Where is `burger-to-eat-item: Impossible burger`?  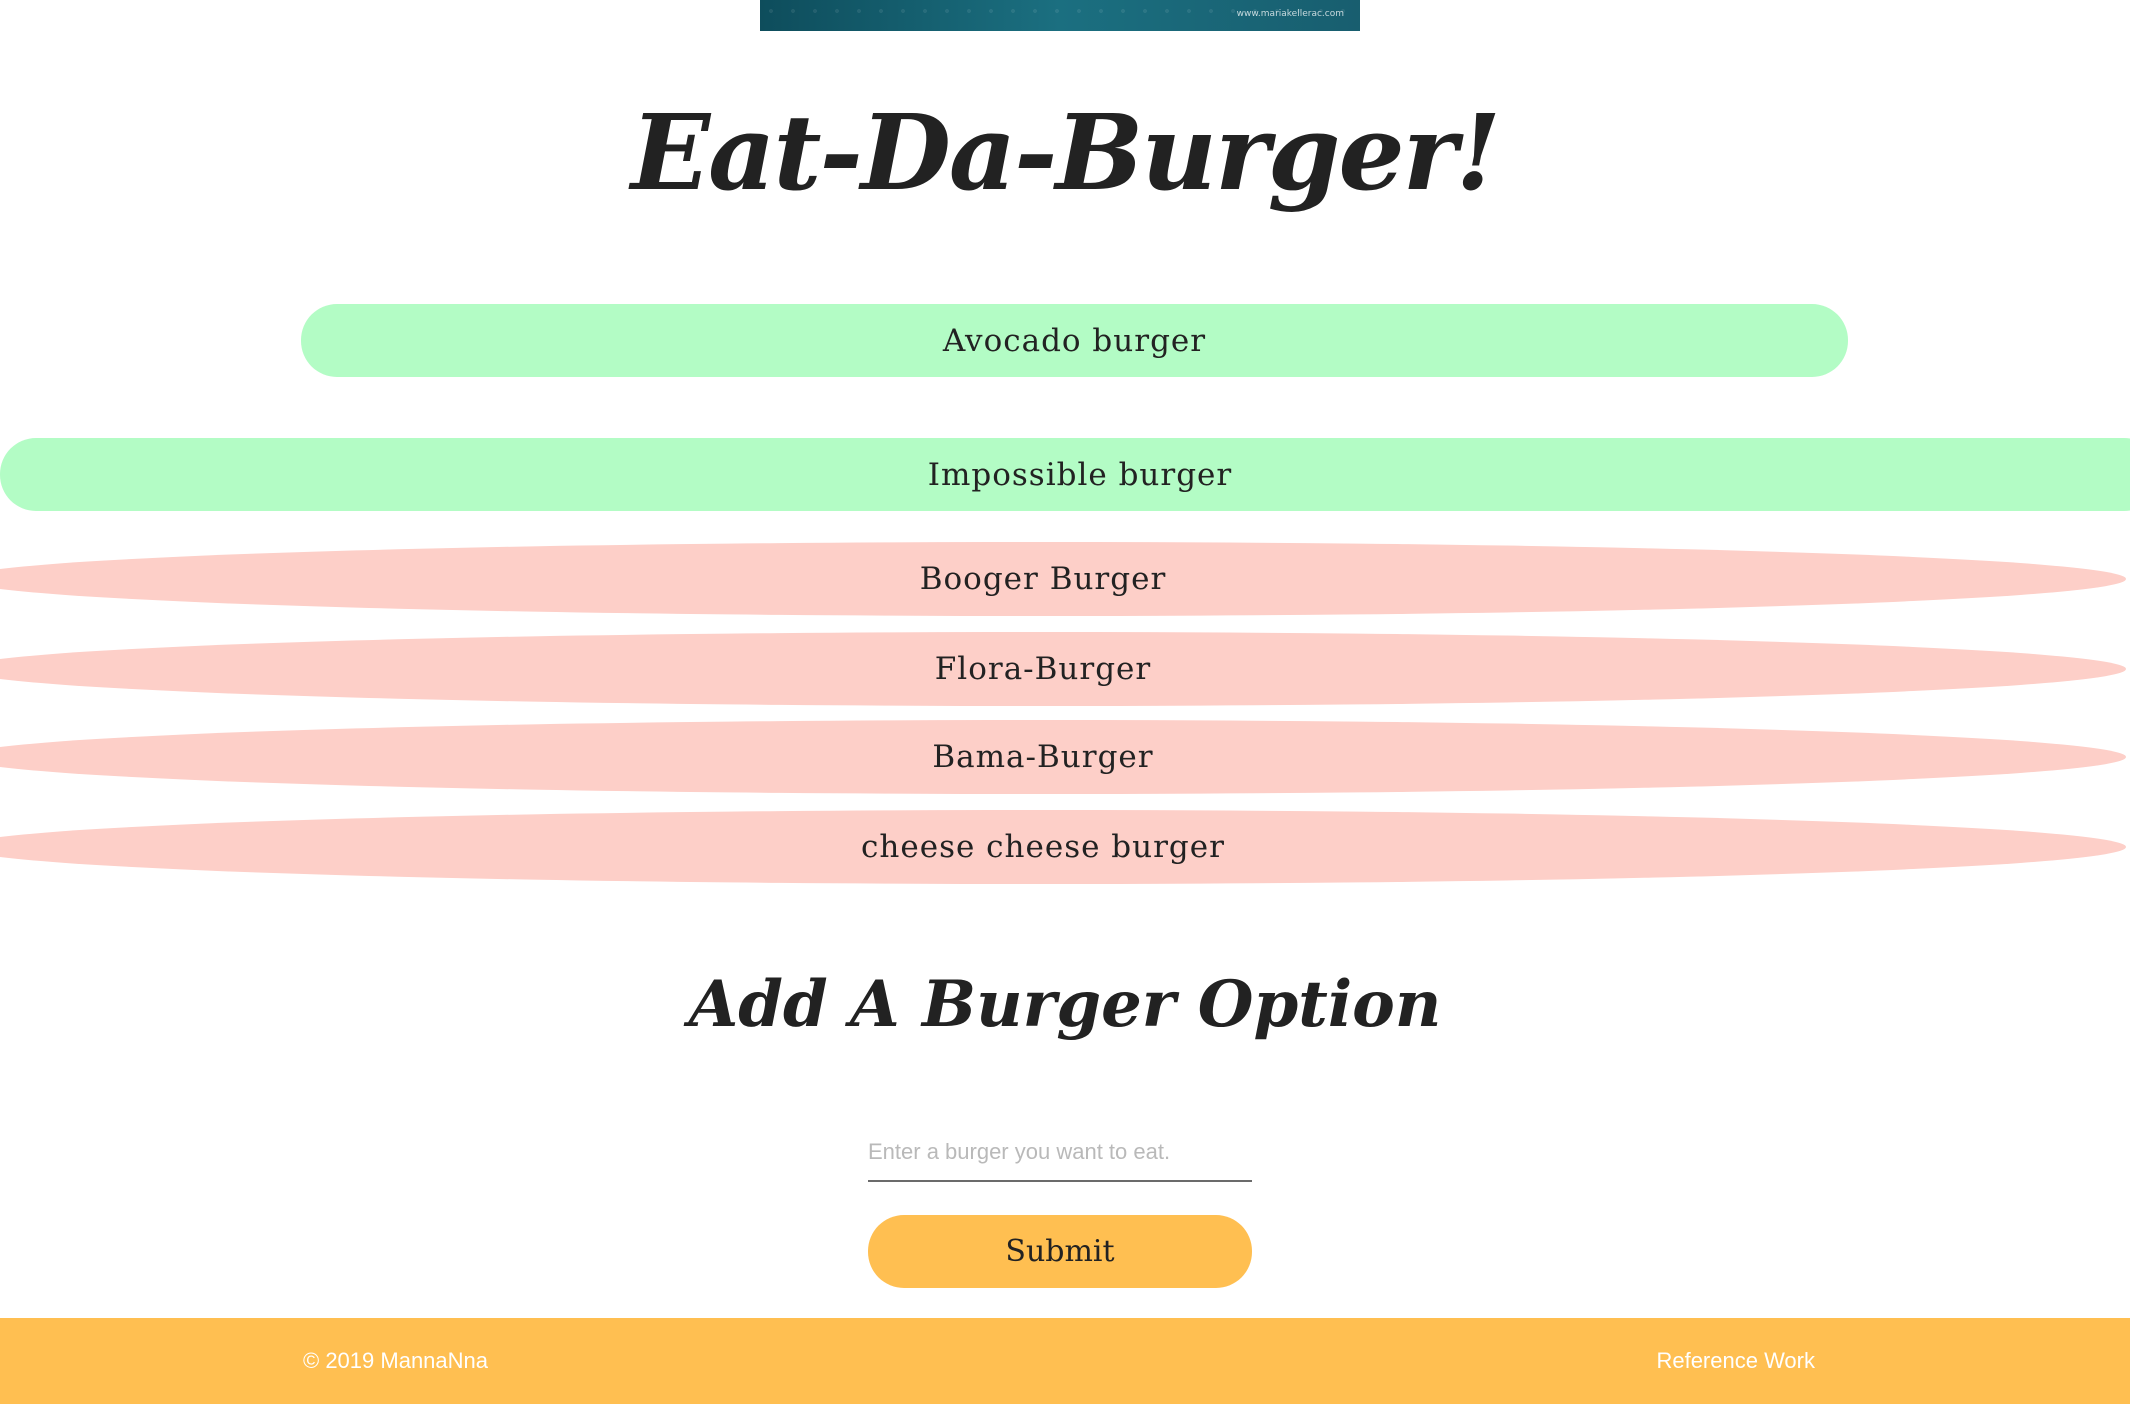 burger-to-eat-item: Impossible burger is located at coordinates (1065, 474).